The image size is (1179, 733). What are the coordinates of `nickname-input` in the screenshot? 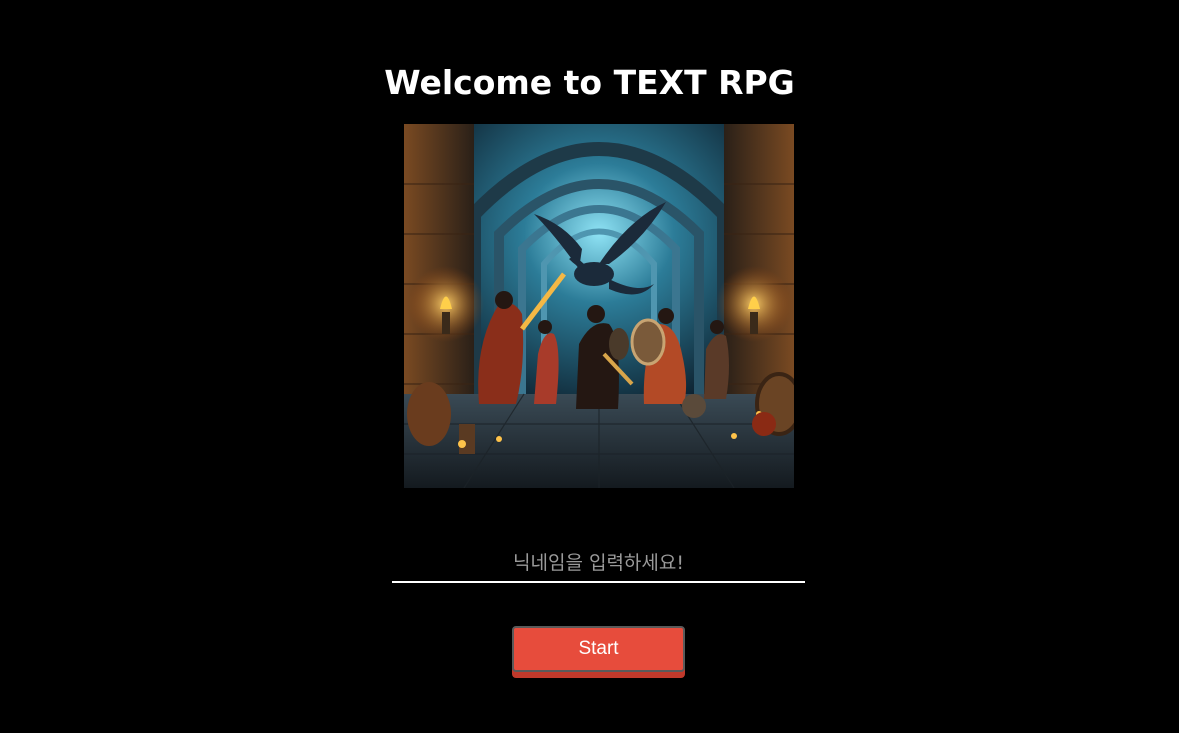 It's located at (598, 565).